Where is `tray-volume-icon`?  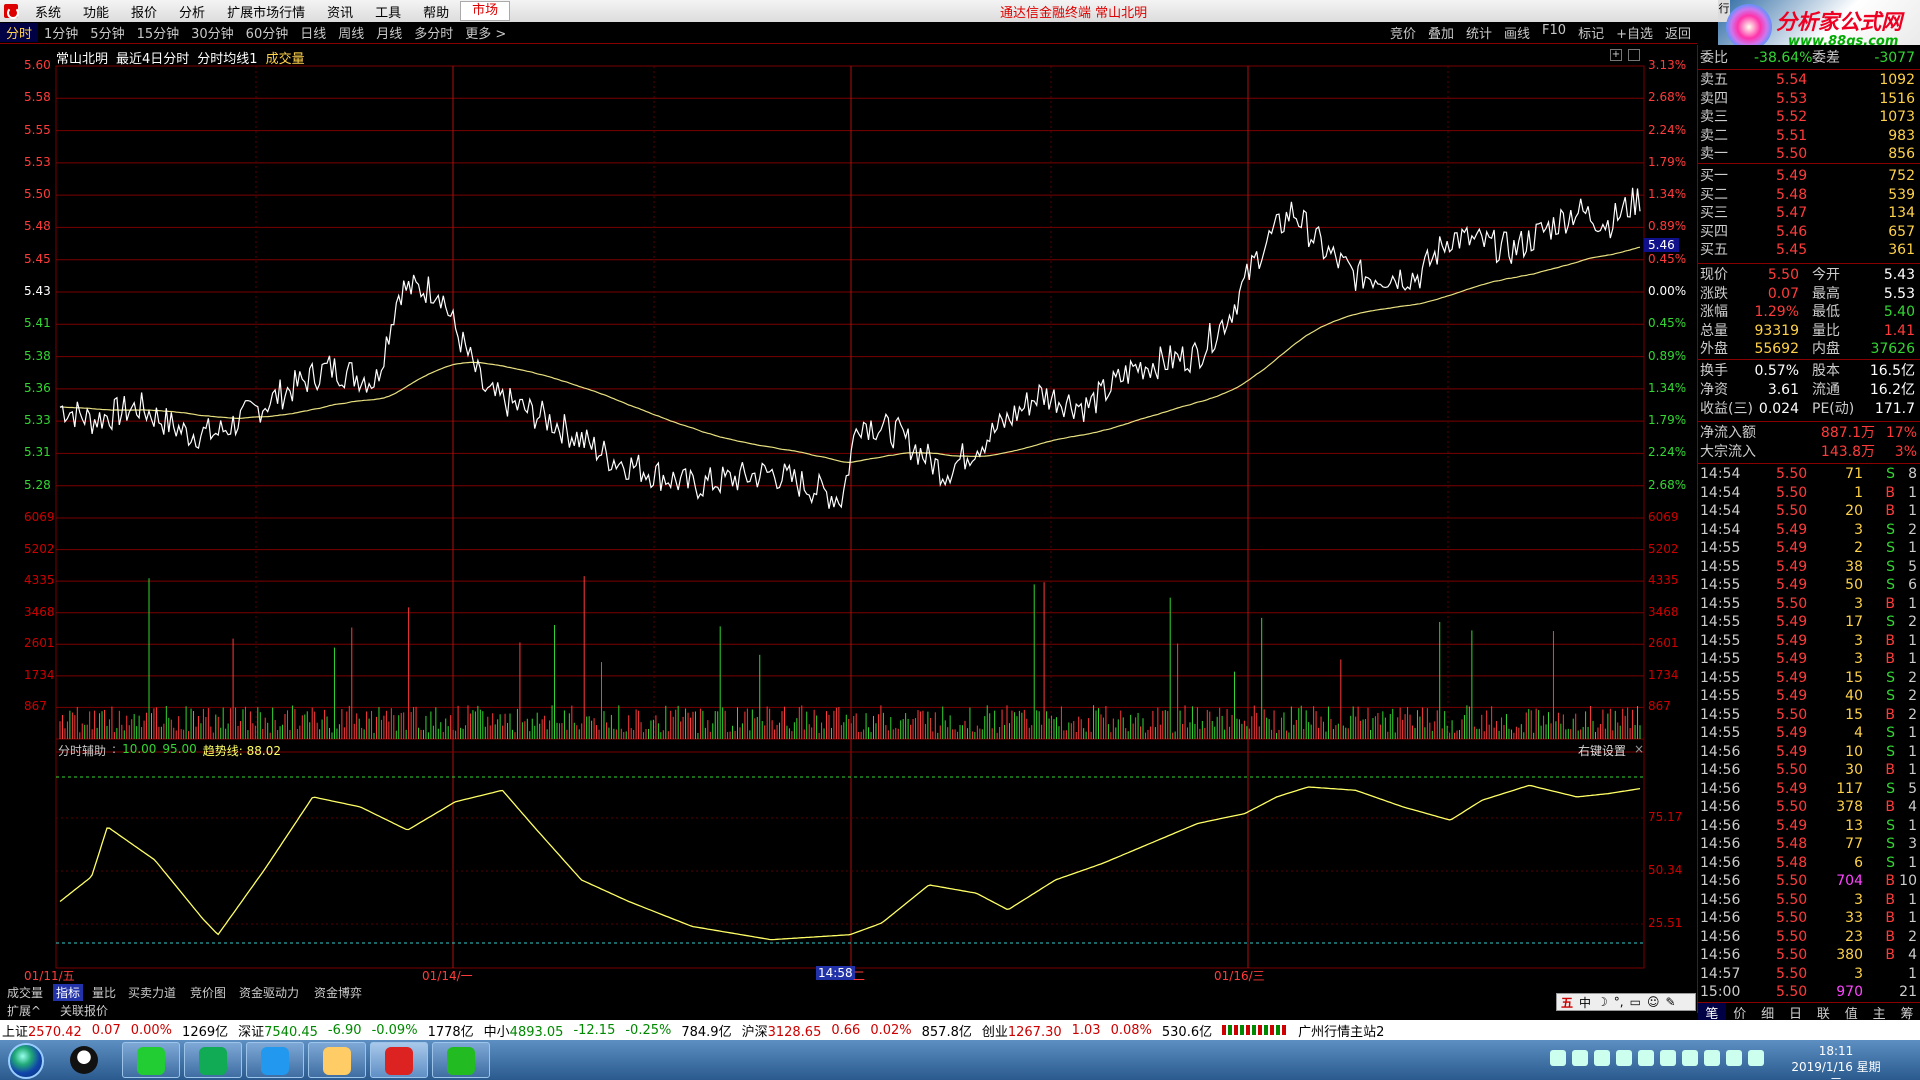 tray-volume-icon is located at coordinates (1734, 1058).